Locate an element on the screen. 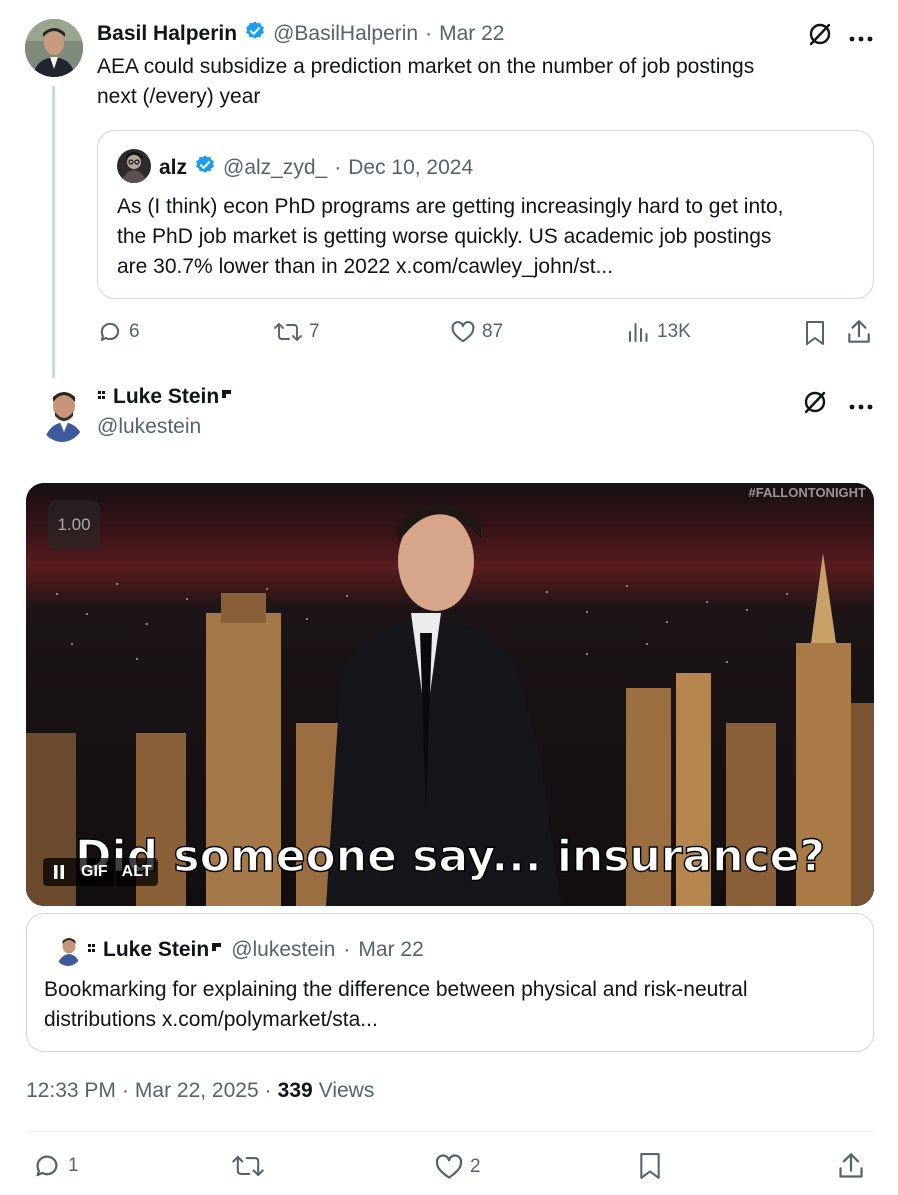 This screenshot has height=1195, width=898. watermark-text: #FALLONTONIGHT is located at coordinates (808, 492).